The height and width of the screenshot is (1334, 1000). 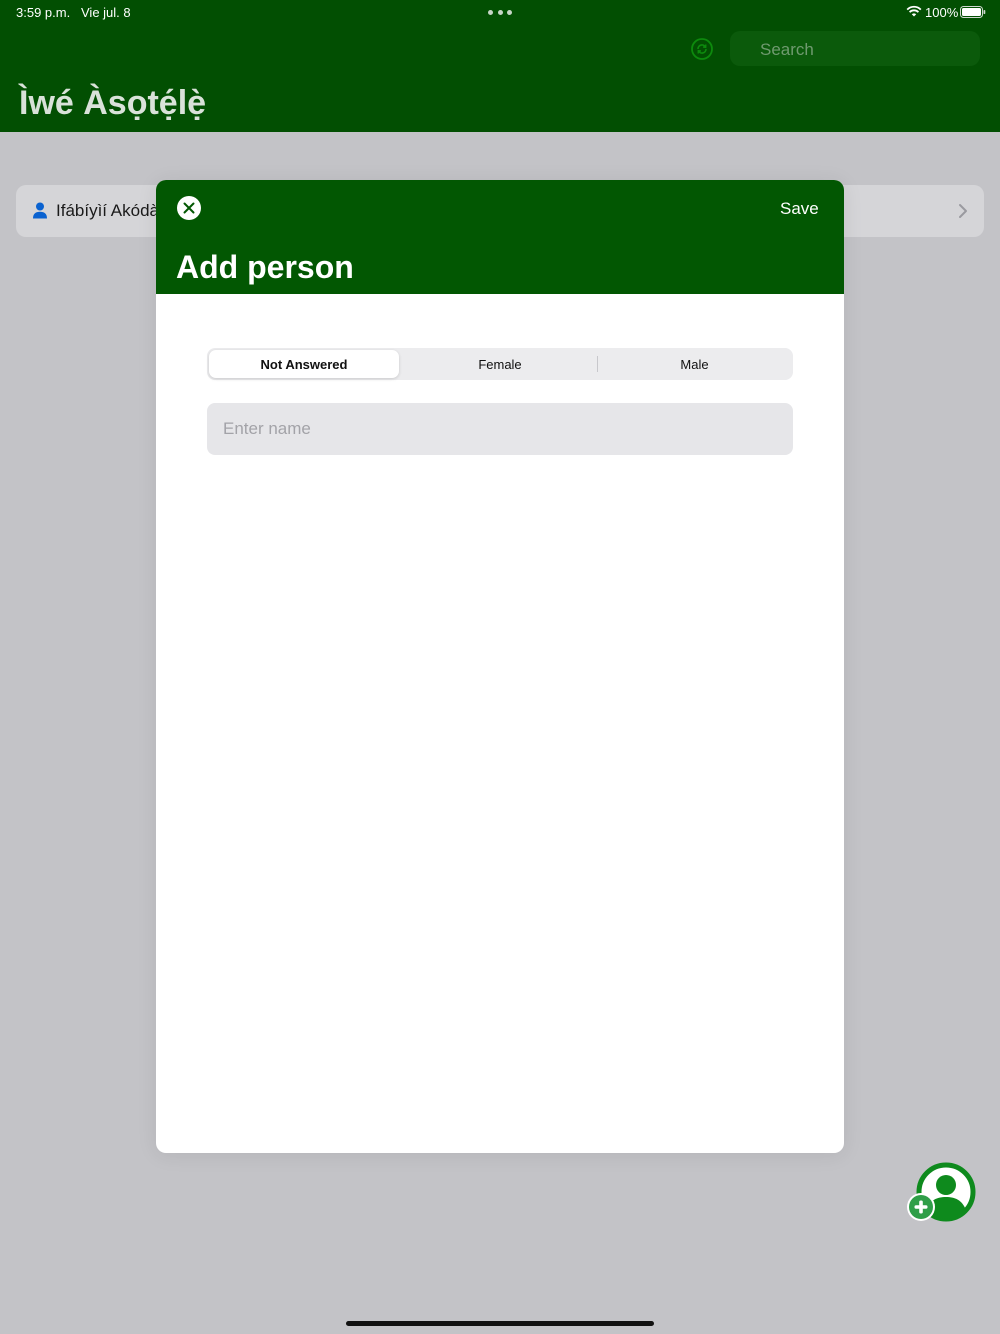 I want to click on segment-male: Male, so click(x=694, y=364).